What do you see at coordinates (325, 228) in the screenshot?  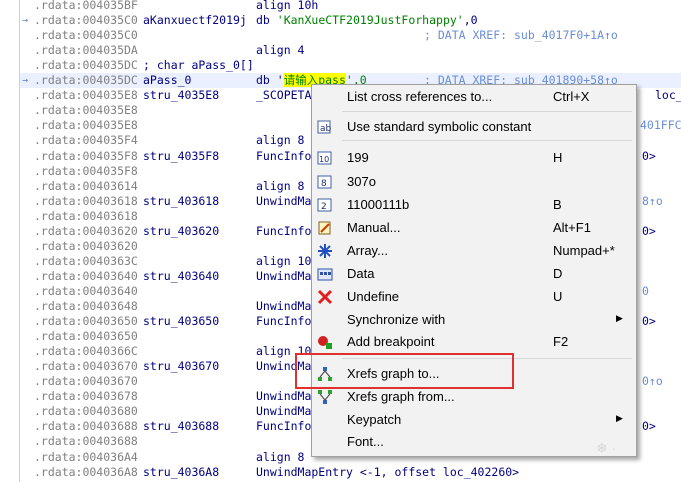 I see `manual-icon` at bounding box center [325, 228].